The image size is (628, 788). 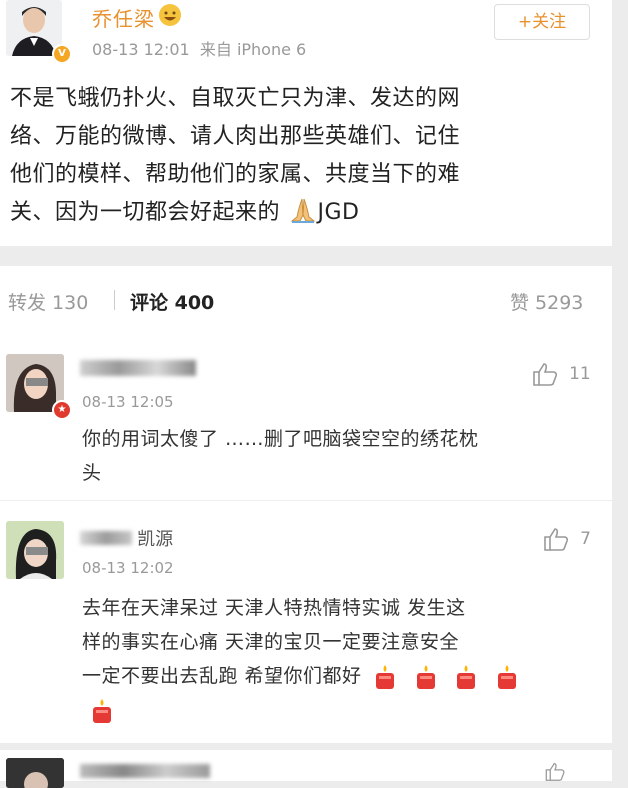 I want to click on post-text-line: 他们的模样、帮助他们的家属、共度当下的难, so click(x=235, y=174).